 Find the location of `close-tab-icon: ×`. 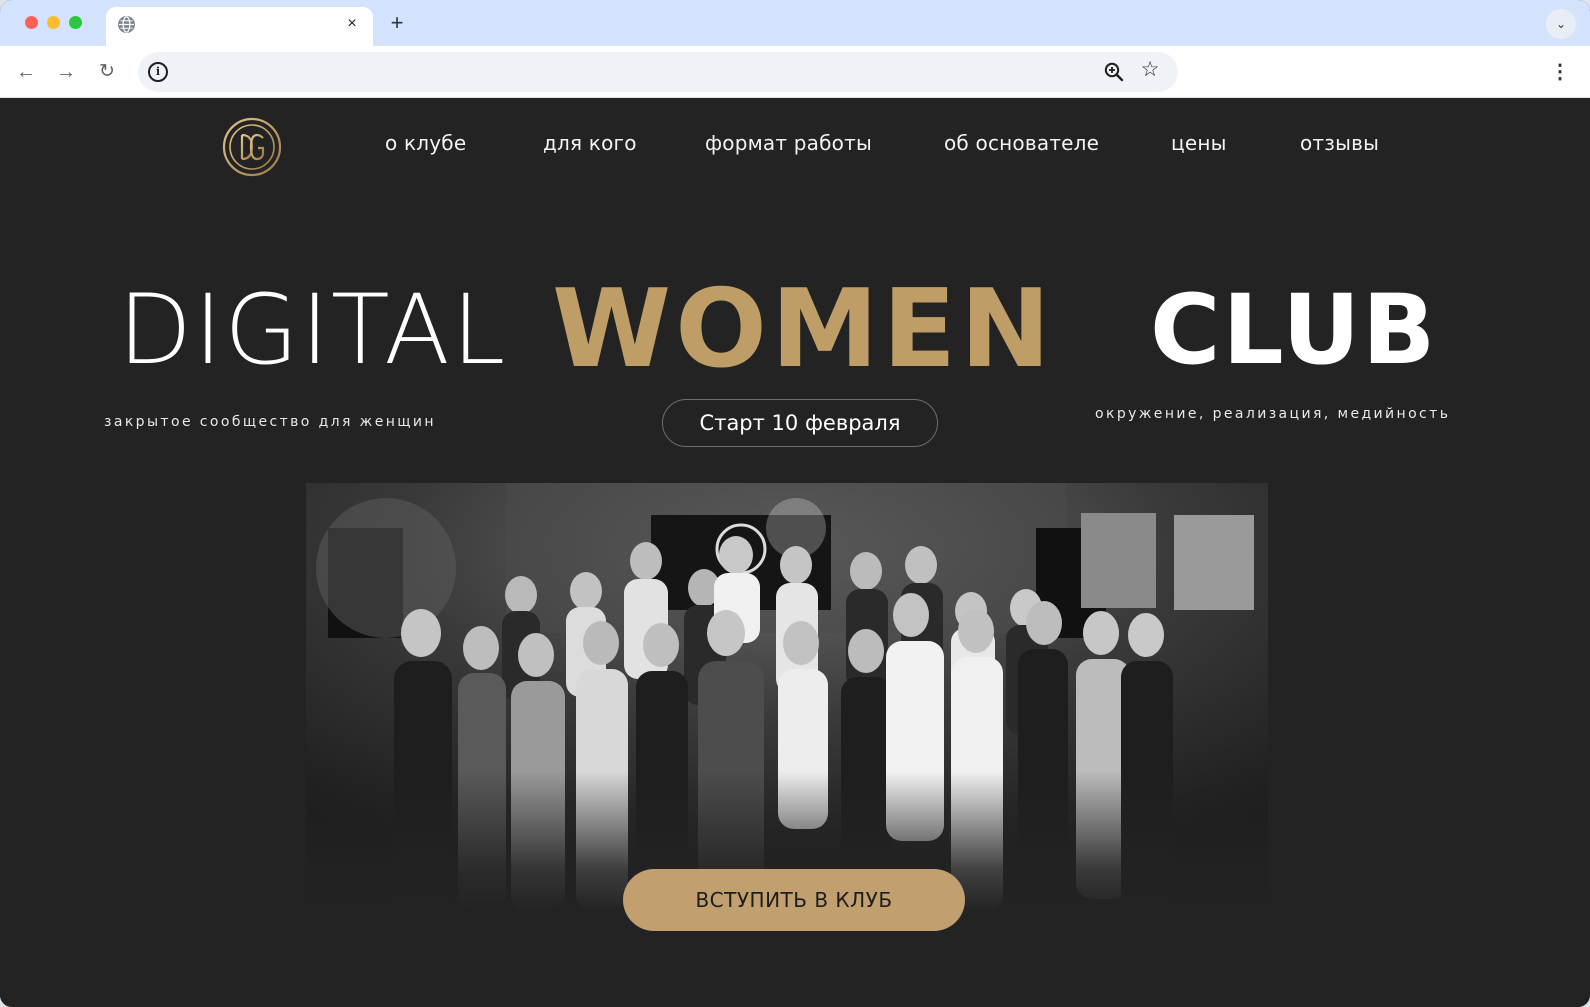

close-tab-icon: × is located at coordinates (352, 24).